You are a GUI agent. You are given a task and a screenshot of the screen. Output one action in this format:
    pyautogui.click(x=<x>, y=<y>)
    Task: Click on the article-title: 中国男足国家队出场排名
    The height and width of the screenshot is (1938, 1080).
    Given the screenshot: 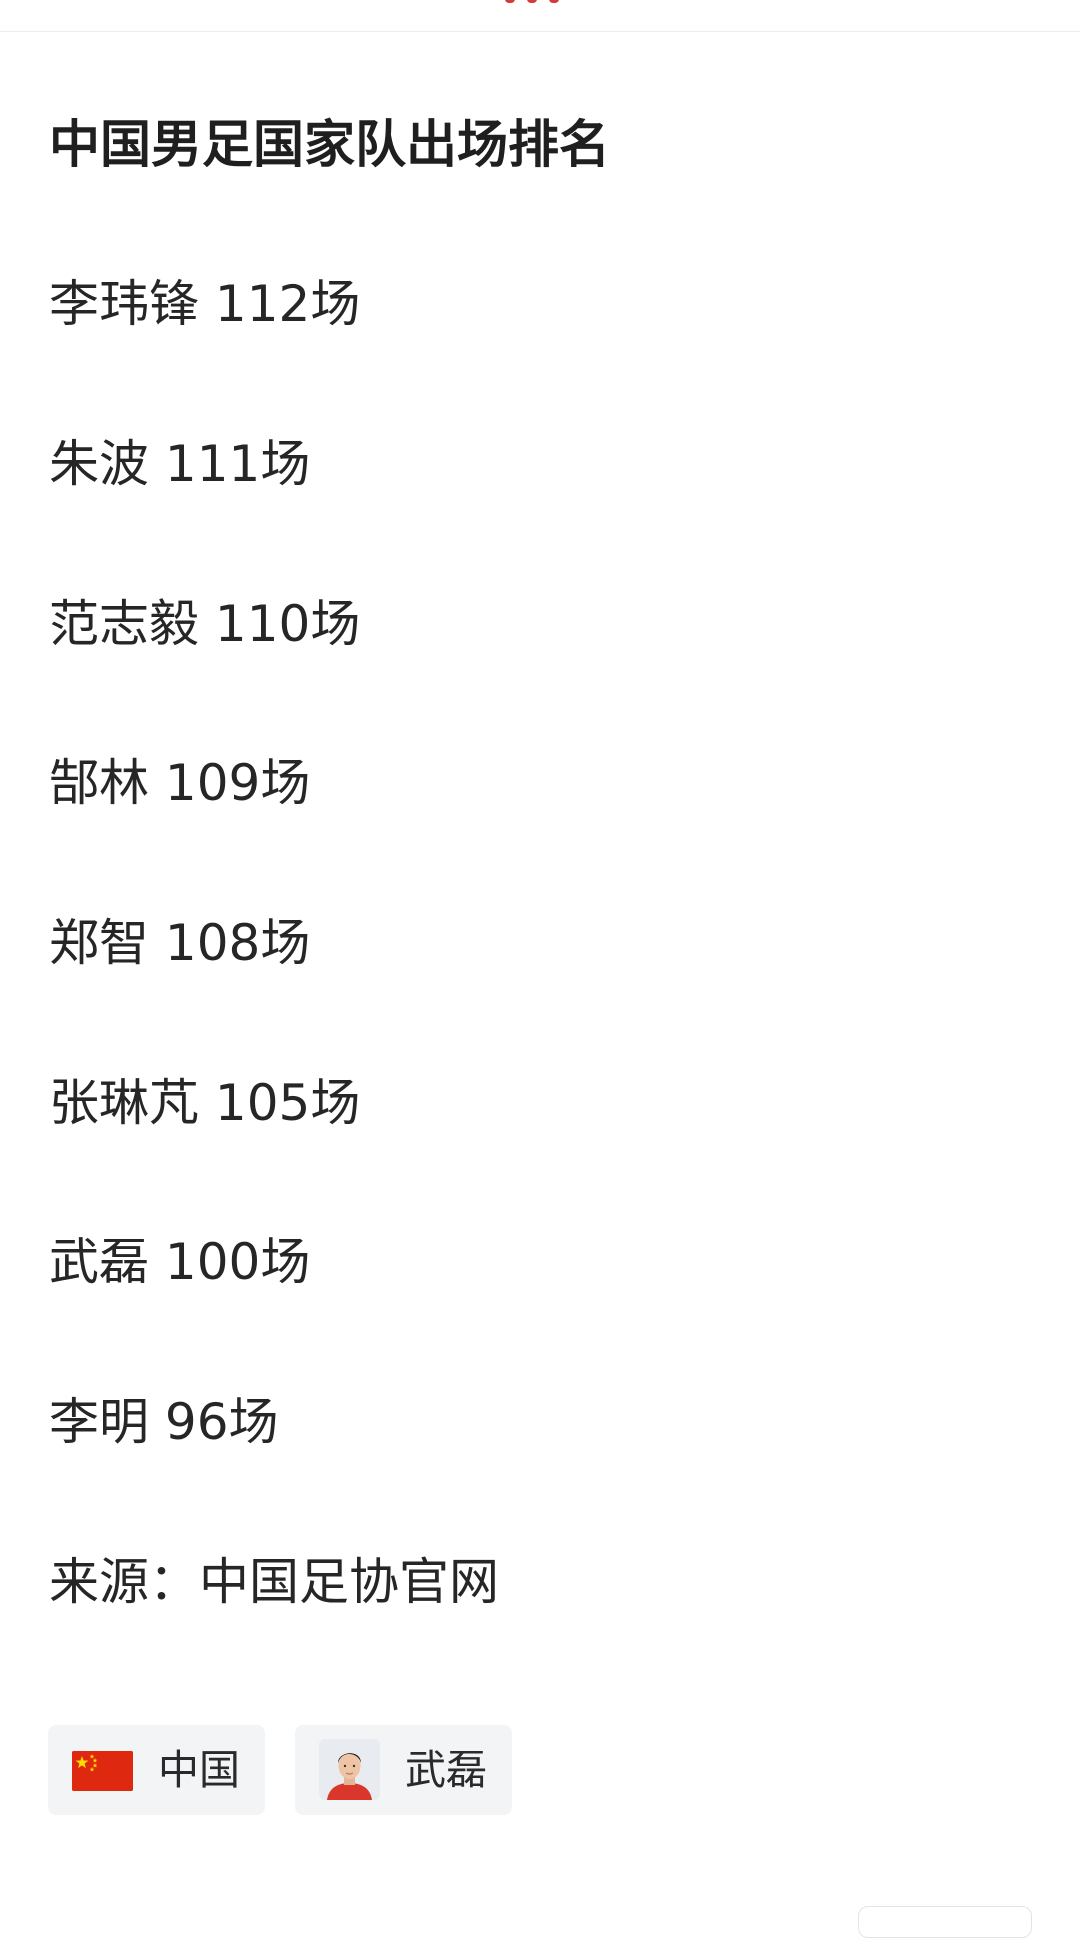 What is the action you would take?
    pyautogui.click(x=330, y=145)
    